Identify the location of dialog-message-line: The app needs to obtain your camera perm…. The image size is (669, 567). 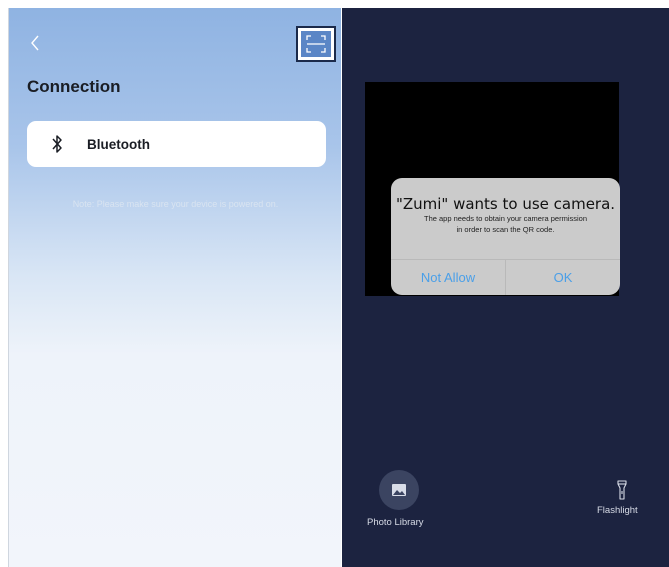
(505, 218).